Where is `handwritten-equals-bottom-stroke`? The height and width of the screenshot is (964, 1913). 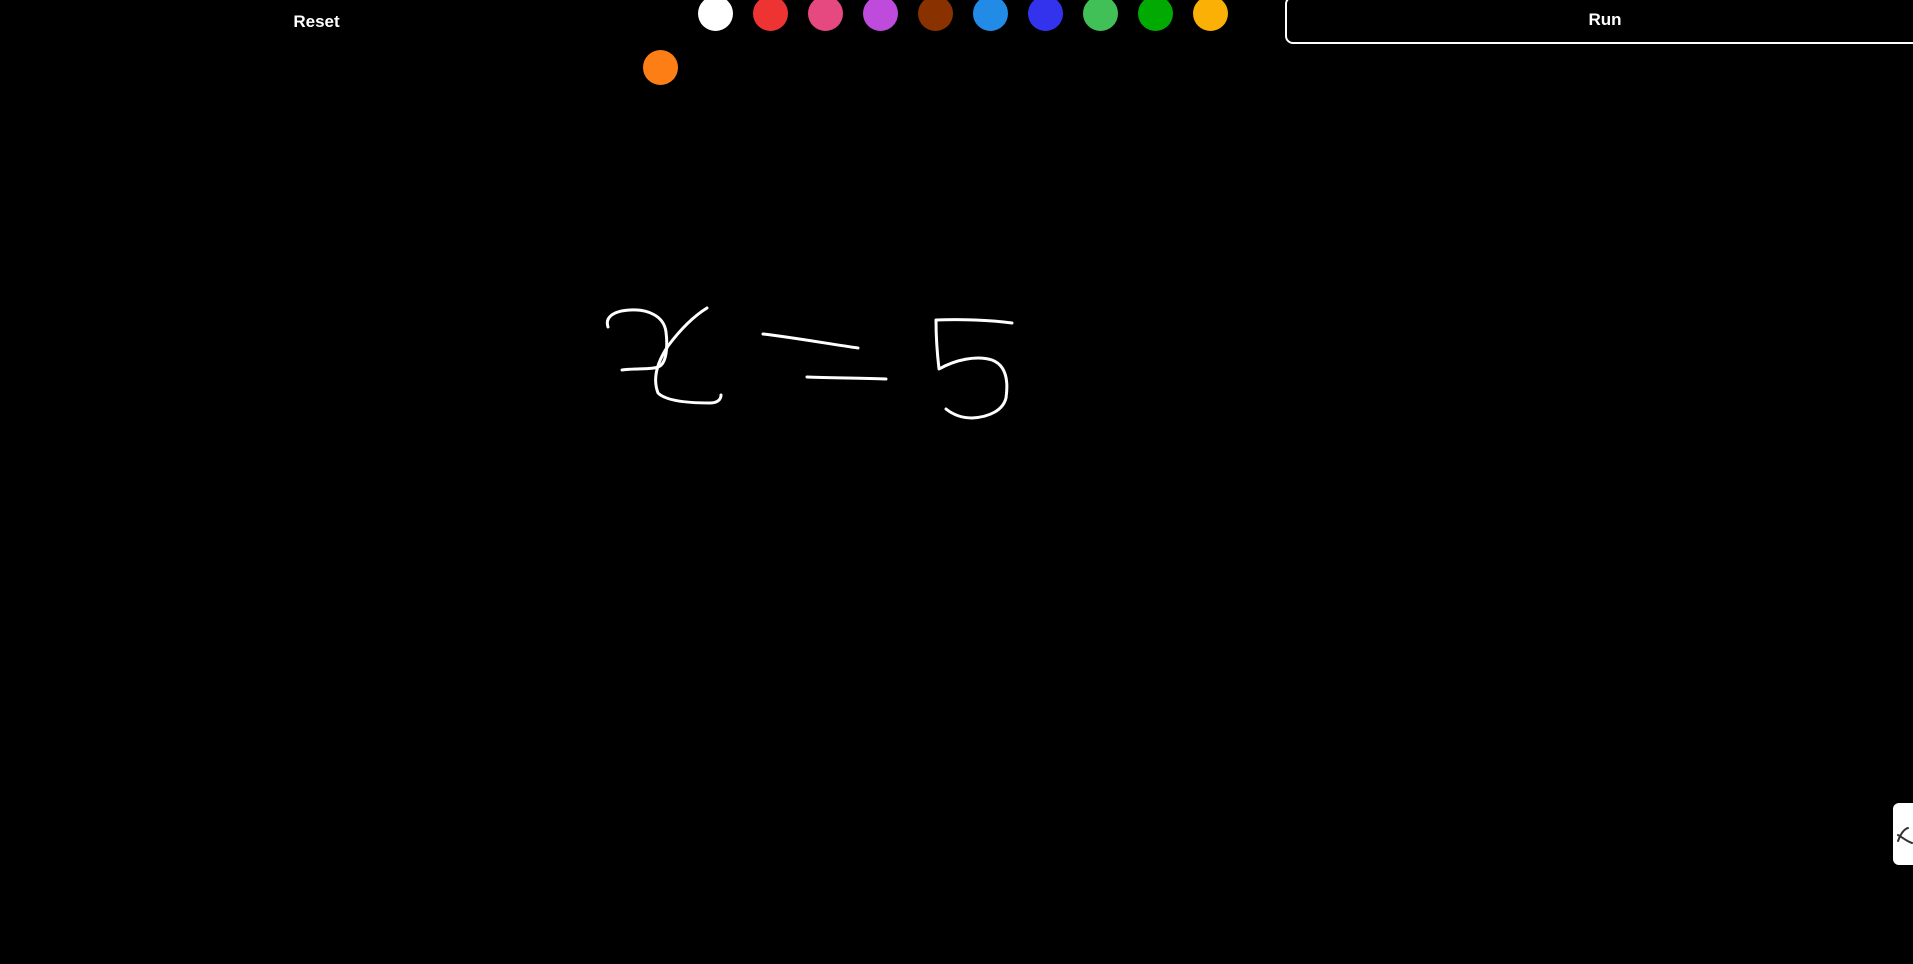
handwritten-equals-bottom-stroke is located at coordinates (846, 378).